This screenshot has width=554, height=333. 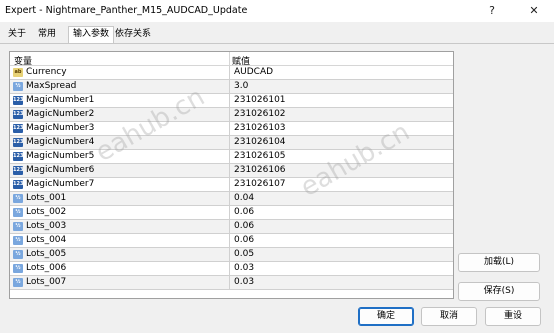 What do you see at coordinates (51, 86) in the screenshot?
I see `param-name: MaxSpread` at bounding box center [51, 86].